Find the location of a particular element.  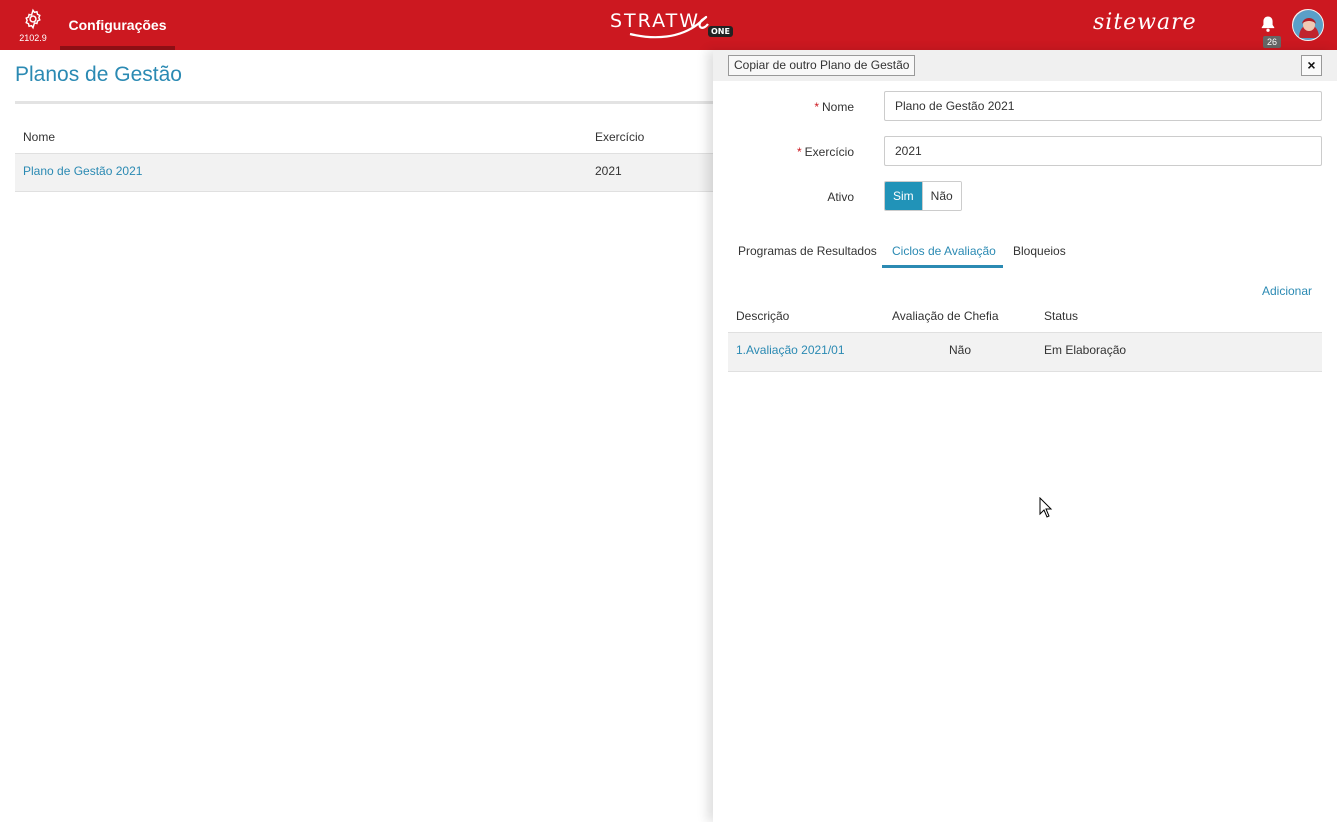

copy-plan-button: Copiar de outro Plano de Gestão is located at coordinates (822, 65).